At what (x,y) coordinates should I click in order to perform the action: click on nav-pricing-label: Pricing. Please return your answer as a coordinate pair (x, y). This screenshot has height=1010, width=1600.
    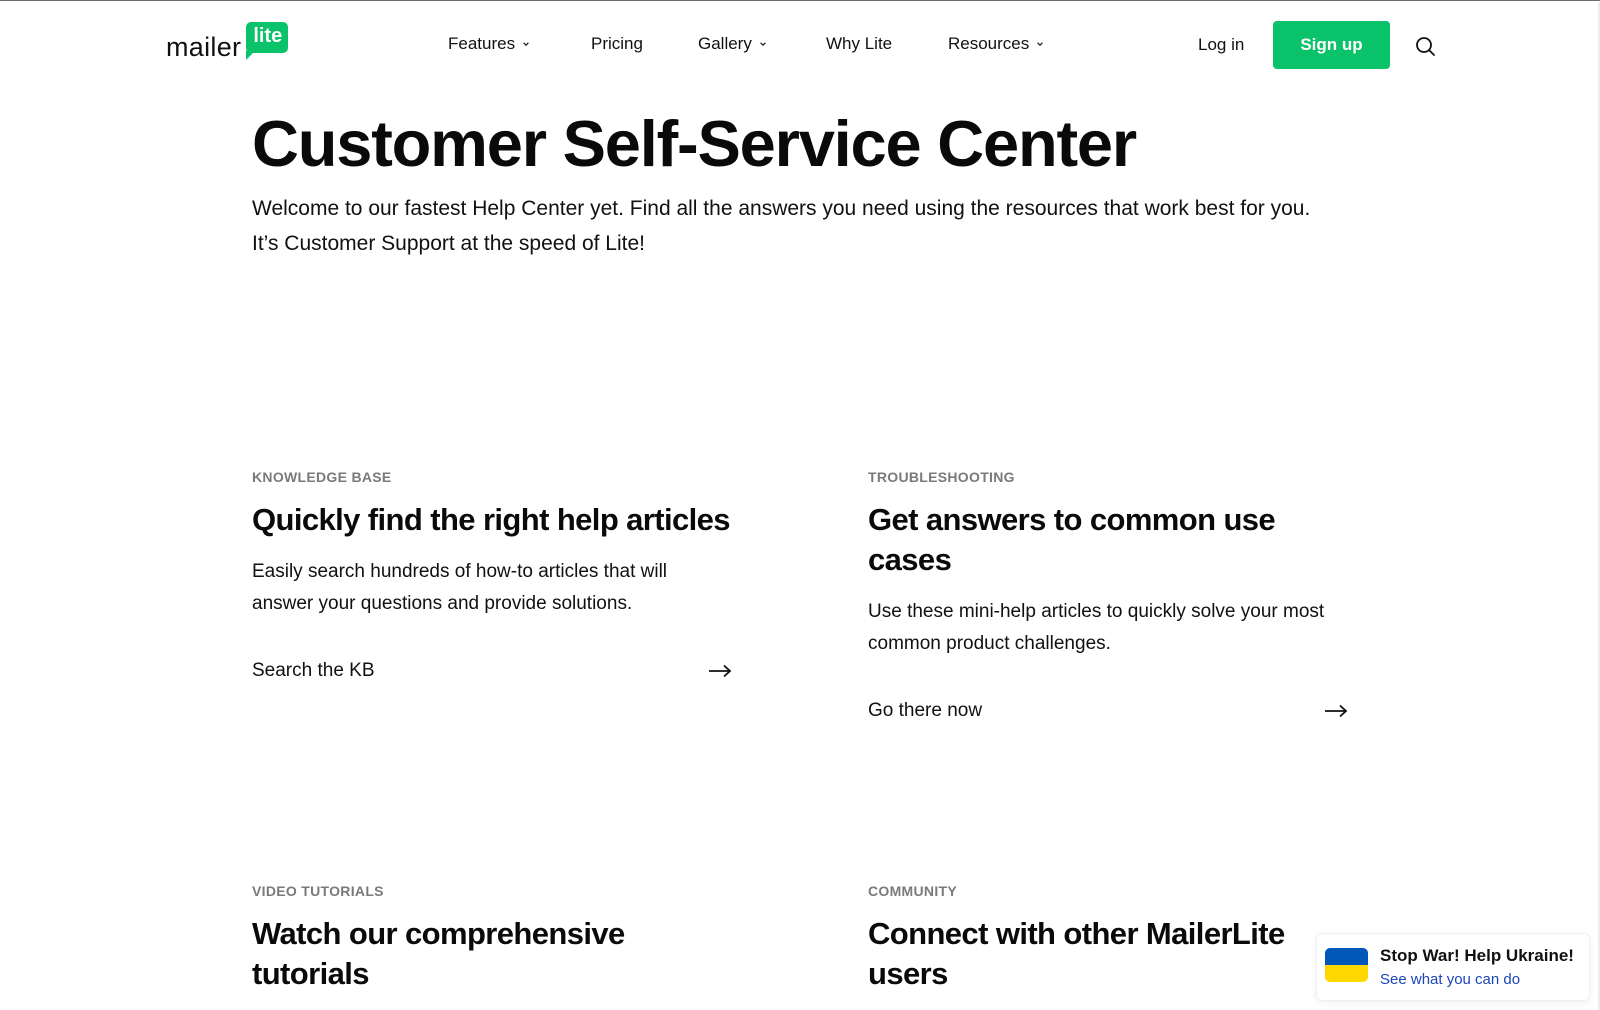
    Looking at the image, I should click on (617, 43).